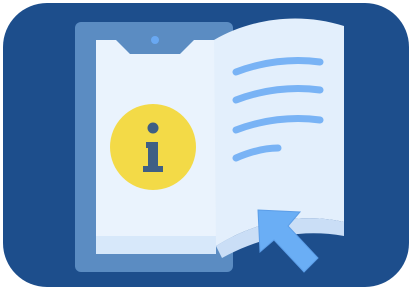  What do you see at coordinates (153, 128) in the screenshot?
I see `info-glyph-dot` at bounding box center [153, 128].